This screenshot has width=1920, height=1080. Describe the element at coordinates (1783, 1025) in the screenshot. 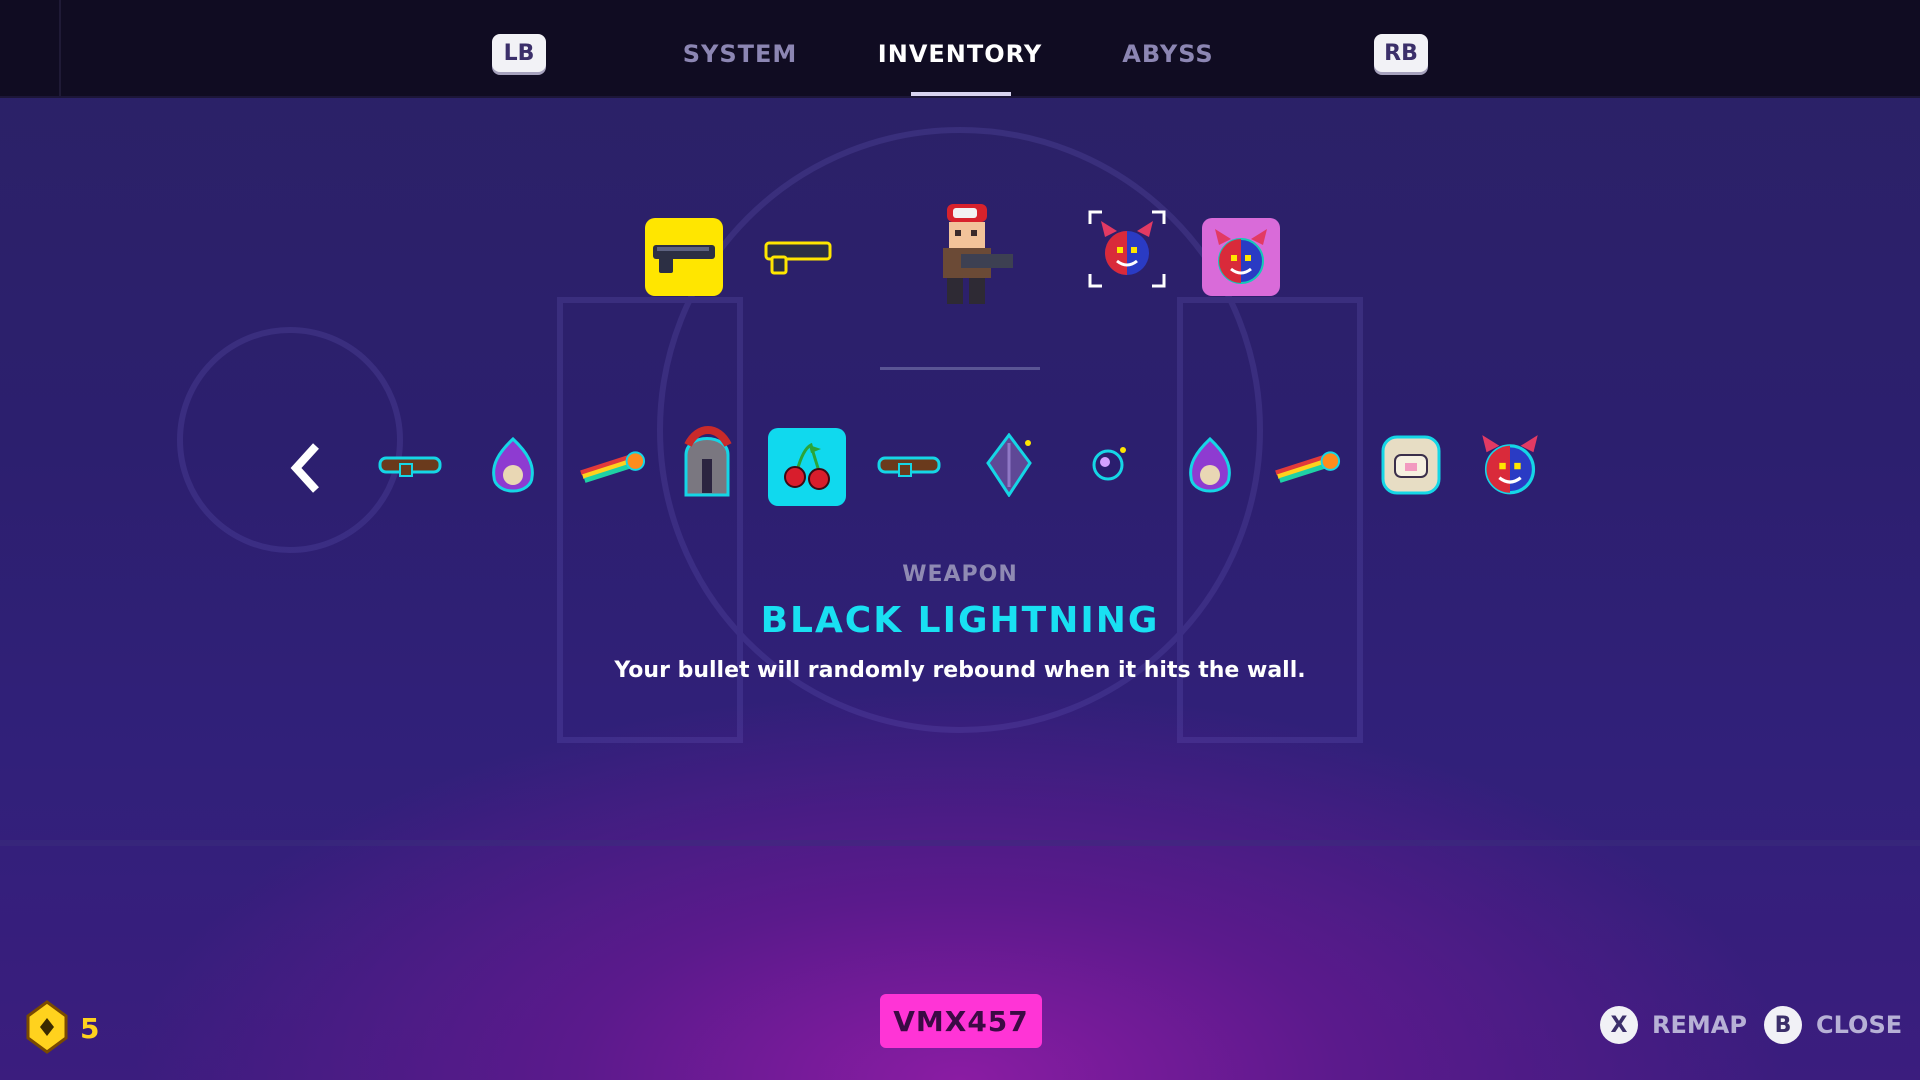

I see `b-button-icon: B` at that location.